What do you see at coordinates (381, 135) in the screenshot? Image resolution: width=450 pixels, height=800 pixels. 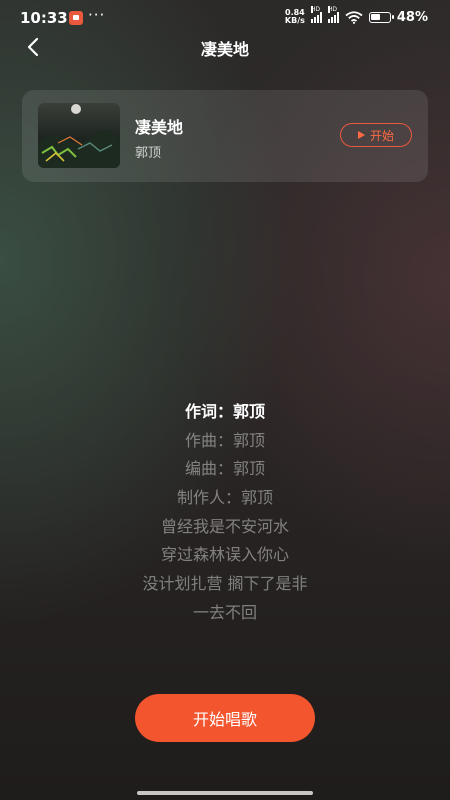 I see `start-button-label: 开始` at bounding box center [381, 135].